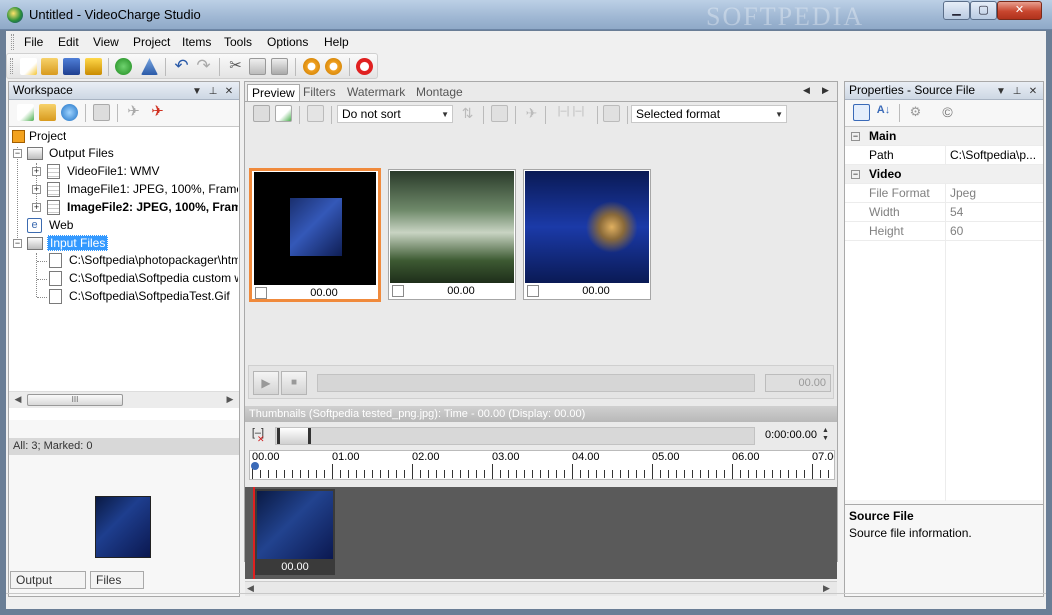 The image size is (1052, 615). Describe the element at coordinates (93, 66) in the screenshot. I see `save-all-icon` at that location.